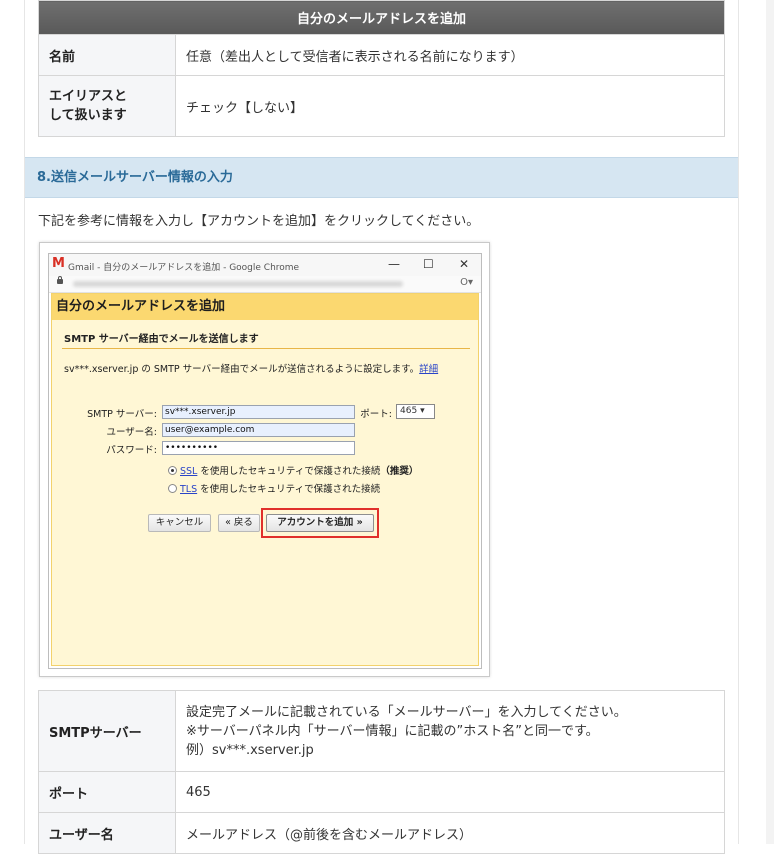  What do you see at coordinates (450, 106) in the screenshot?
I see `row-value: チェック【しない】` at bounding box center [450, 106].